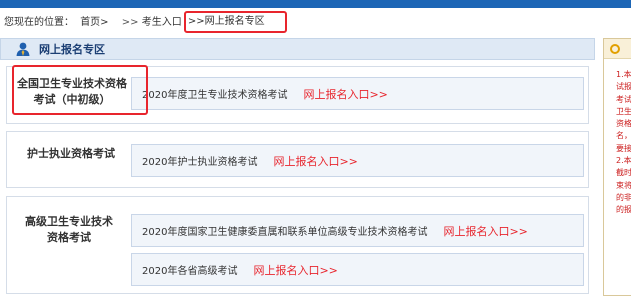  I want to click on highlight-box, so click(80, 90).